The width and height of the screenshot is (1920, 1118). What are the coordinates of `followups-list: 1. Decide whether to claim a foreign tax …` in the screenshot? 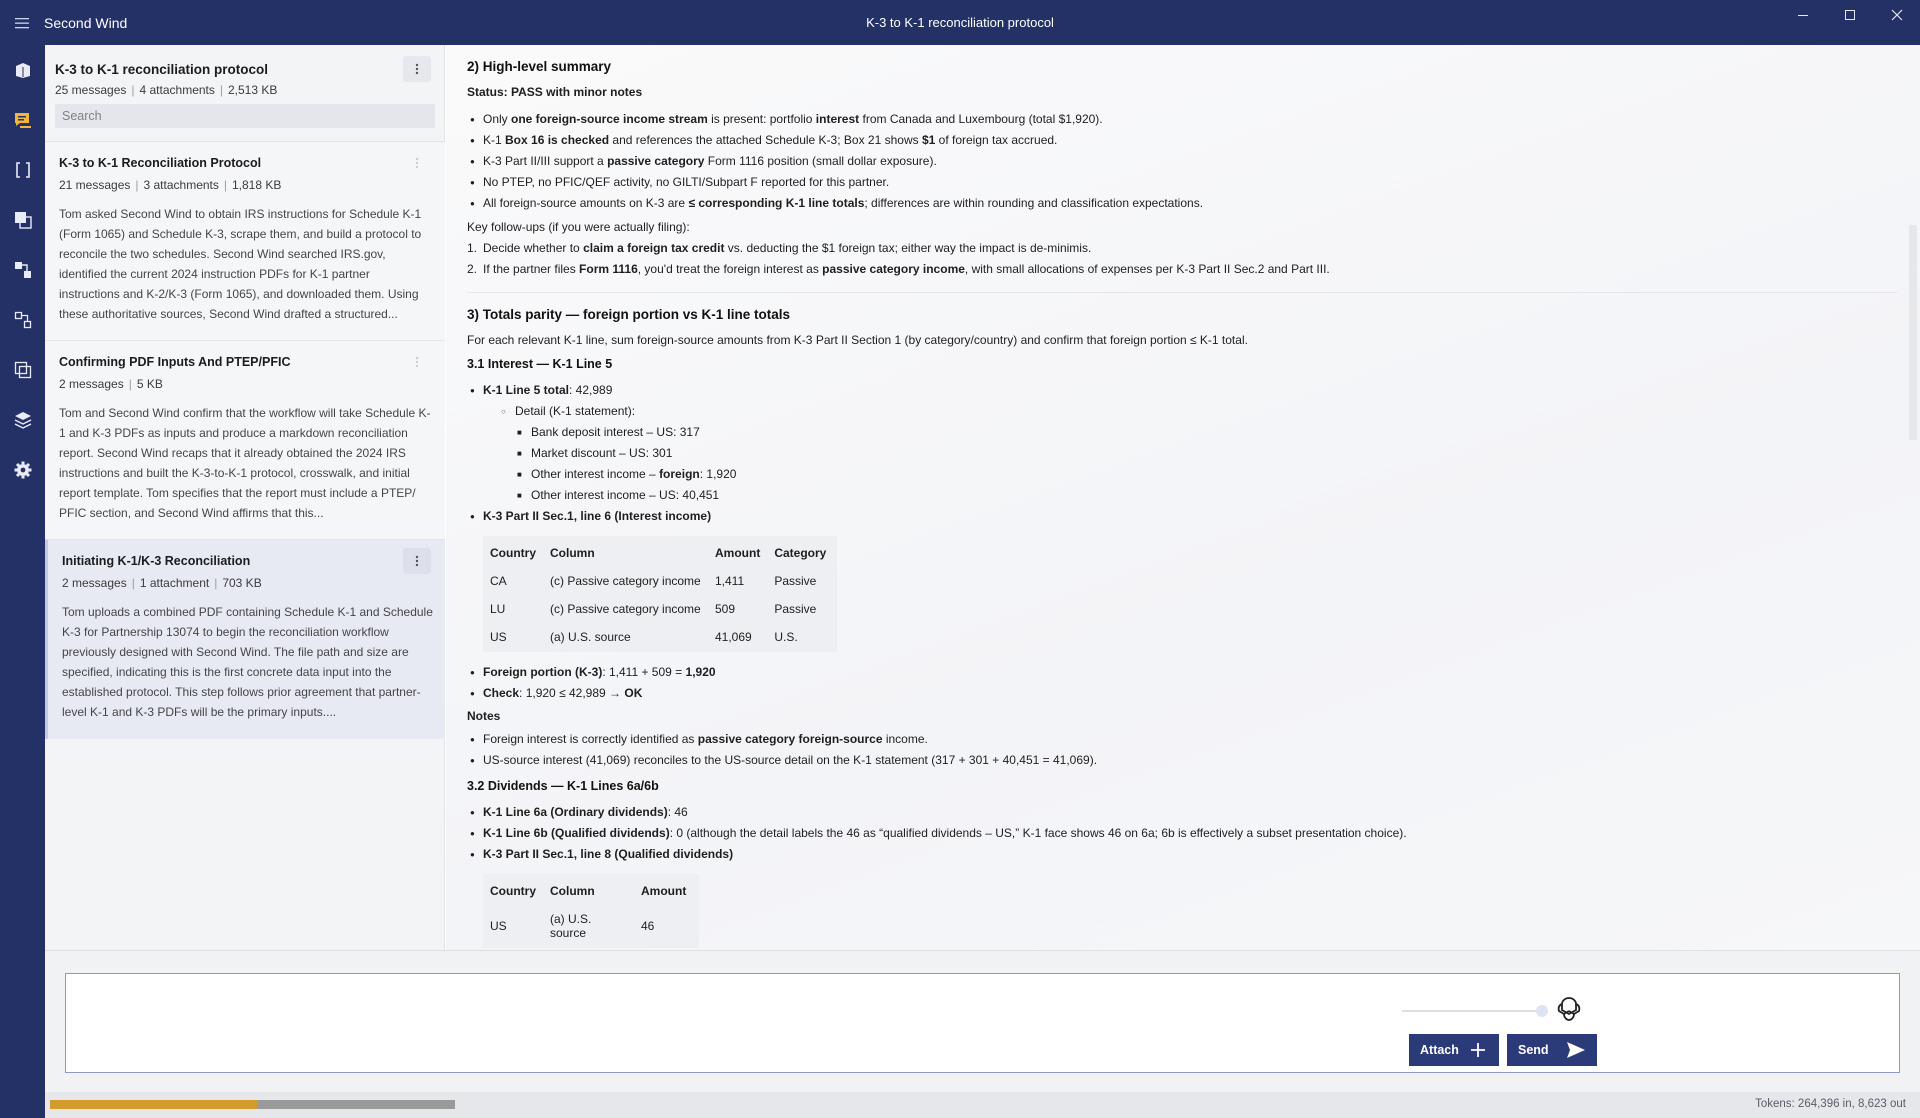 It's located at (1182, 259).